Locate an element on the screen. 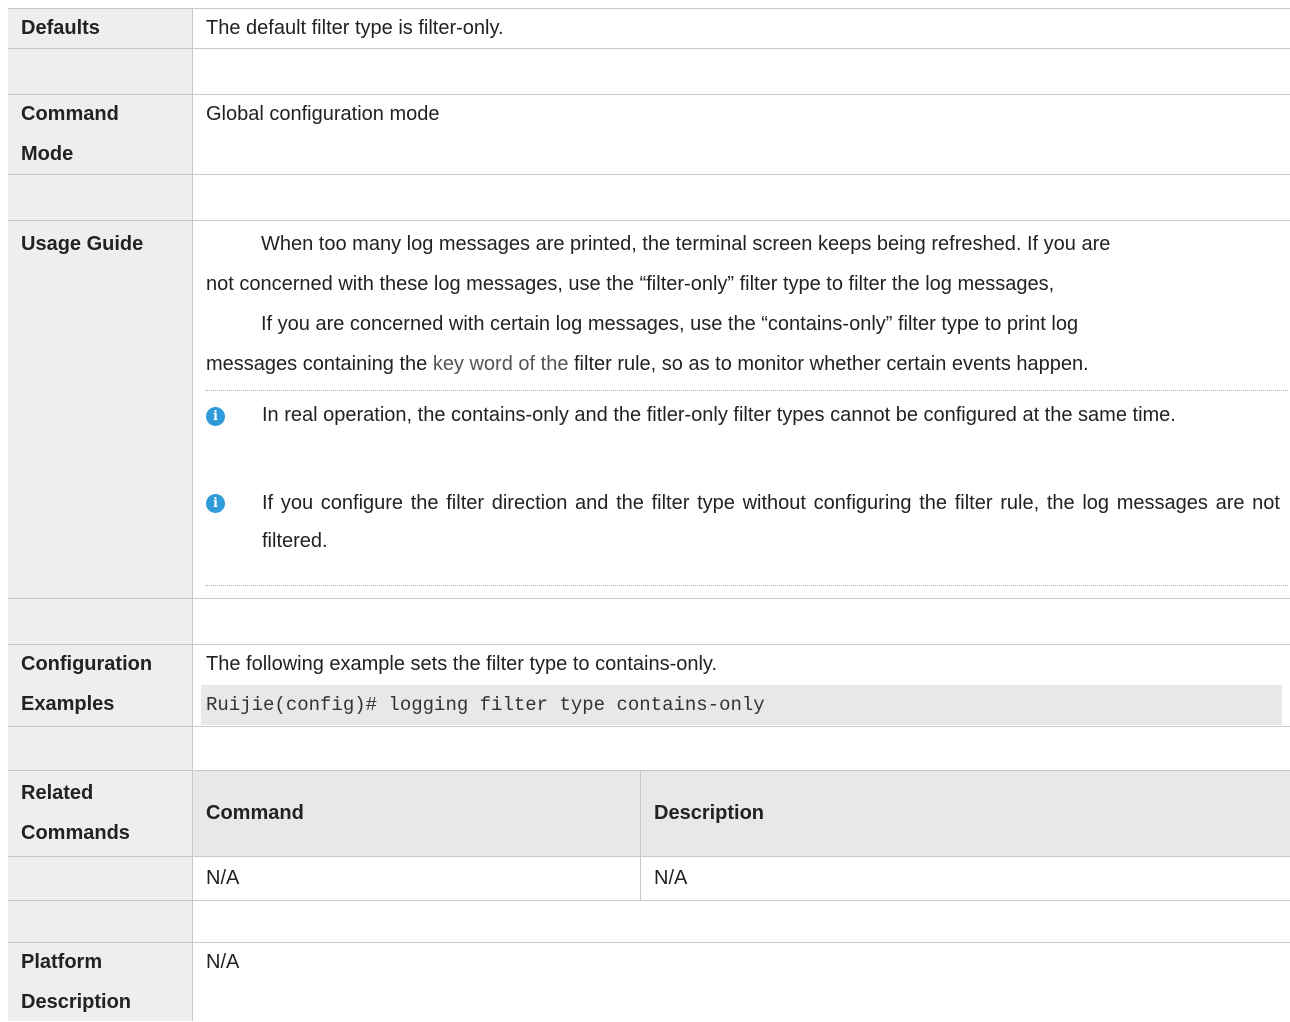  platform-description-value: N/A is located at coordinates (741, 981).